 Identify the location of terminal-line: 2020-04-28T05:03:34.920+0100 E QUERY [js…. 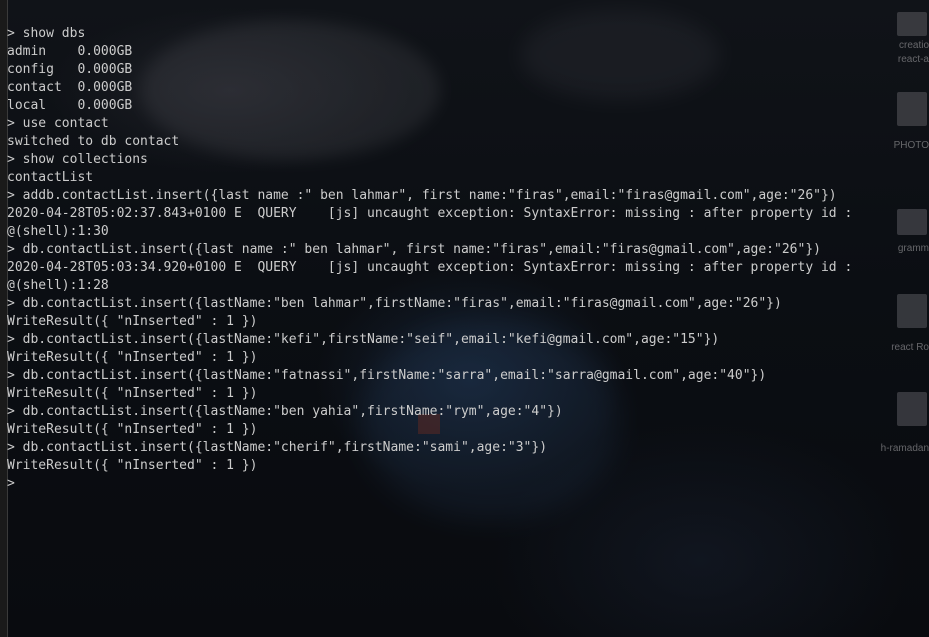
(430, 267).